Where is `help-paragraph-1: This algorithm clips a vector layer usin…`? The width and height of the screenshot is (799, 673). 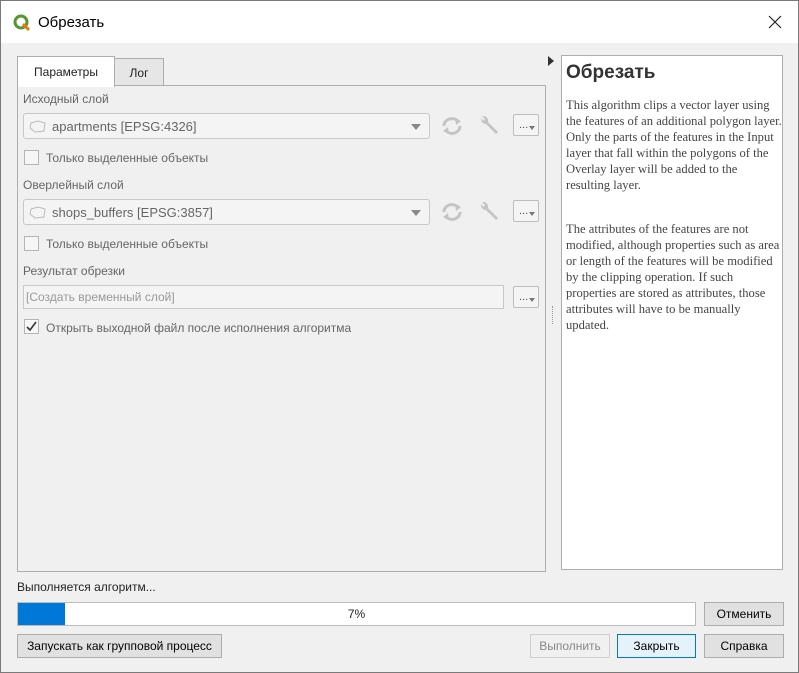 help-paragraph-1: This algorithm clips a vector layer usin… is located at coordinates (674, 145).